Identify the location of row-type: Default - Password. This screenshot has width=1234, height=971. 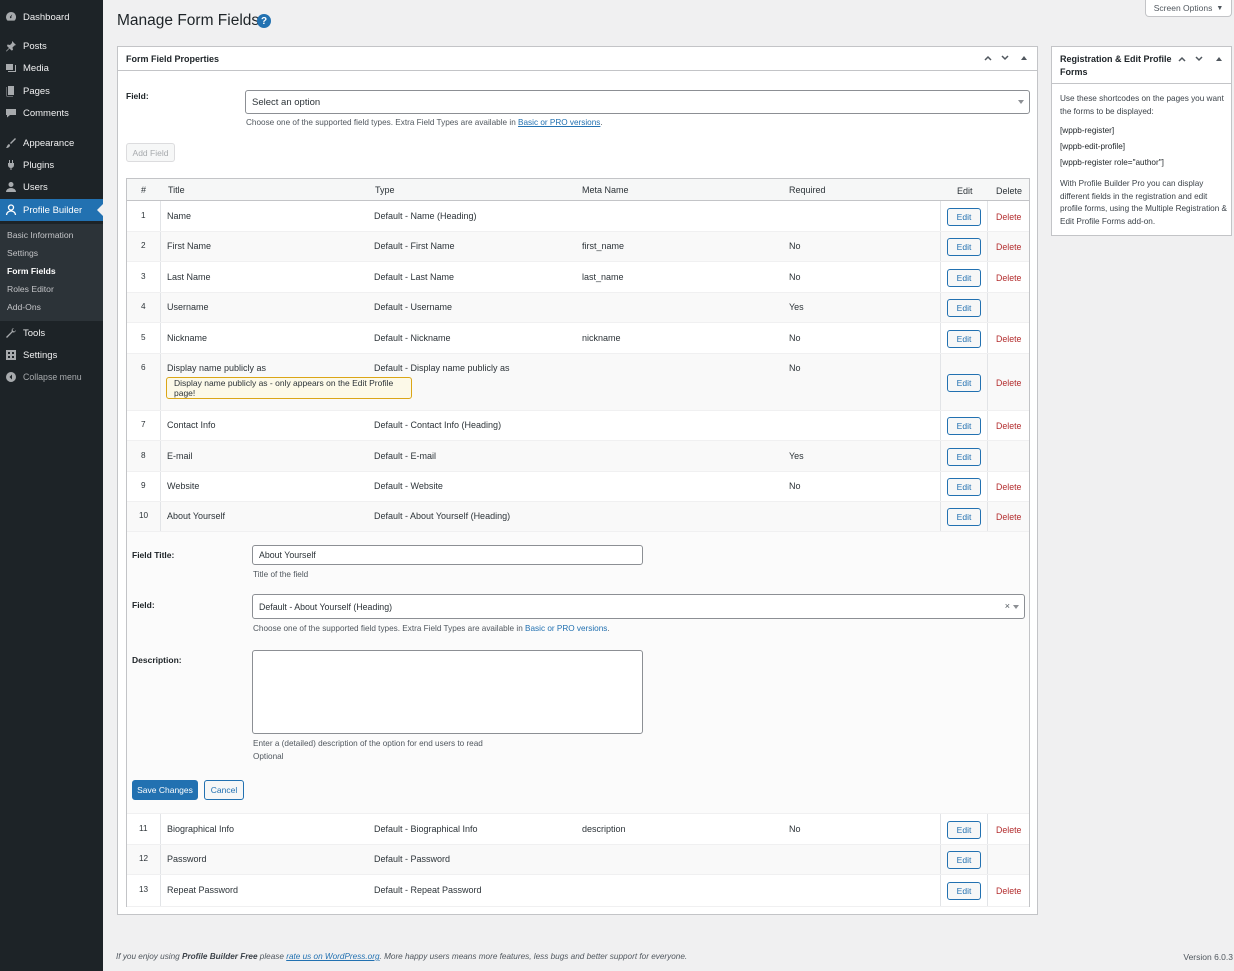
(412, 859).